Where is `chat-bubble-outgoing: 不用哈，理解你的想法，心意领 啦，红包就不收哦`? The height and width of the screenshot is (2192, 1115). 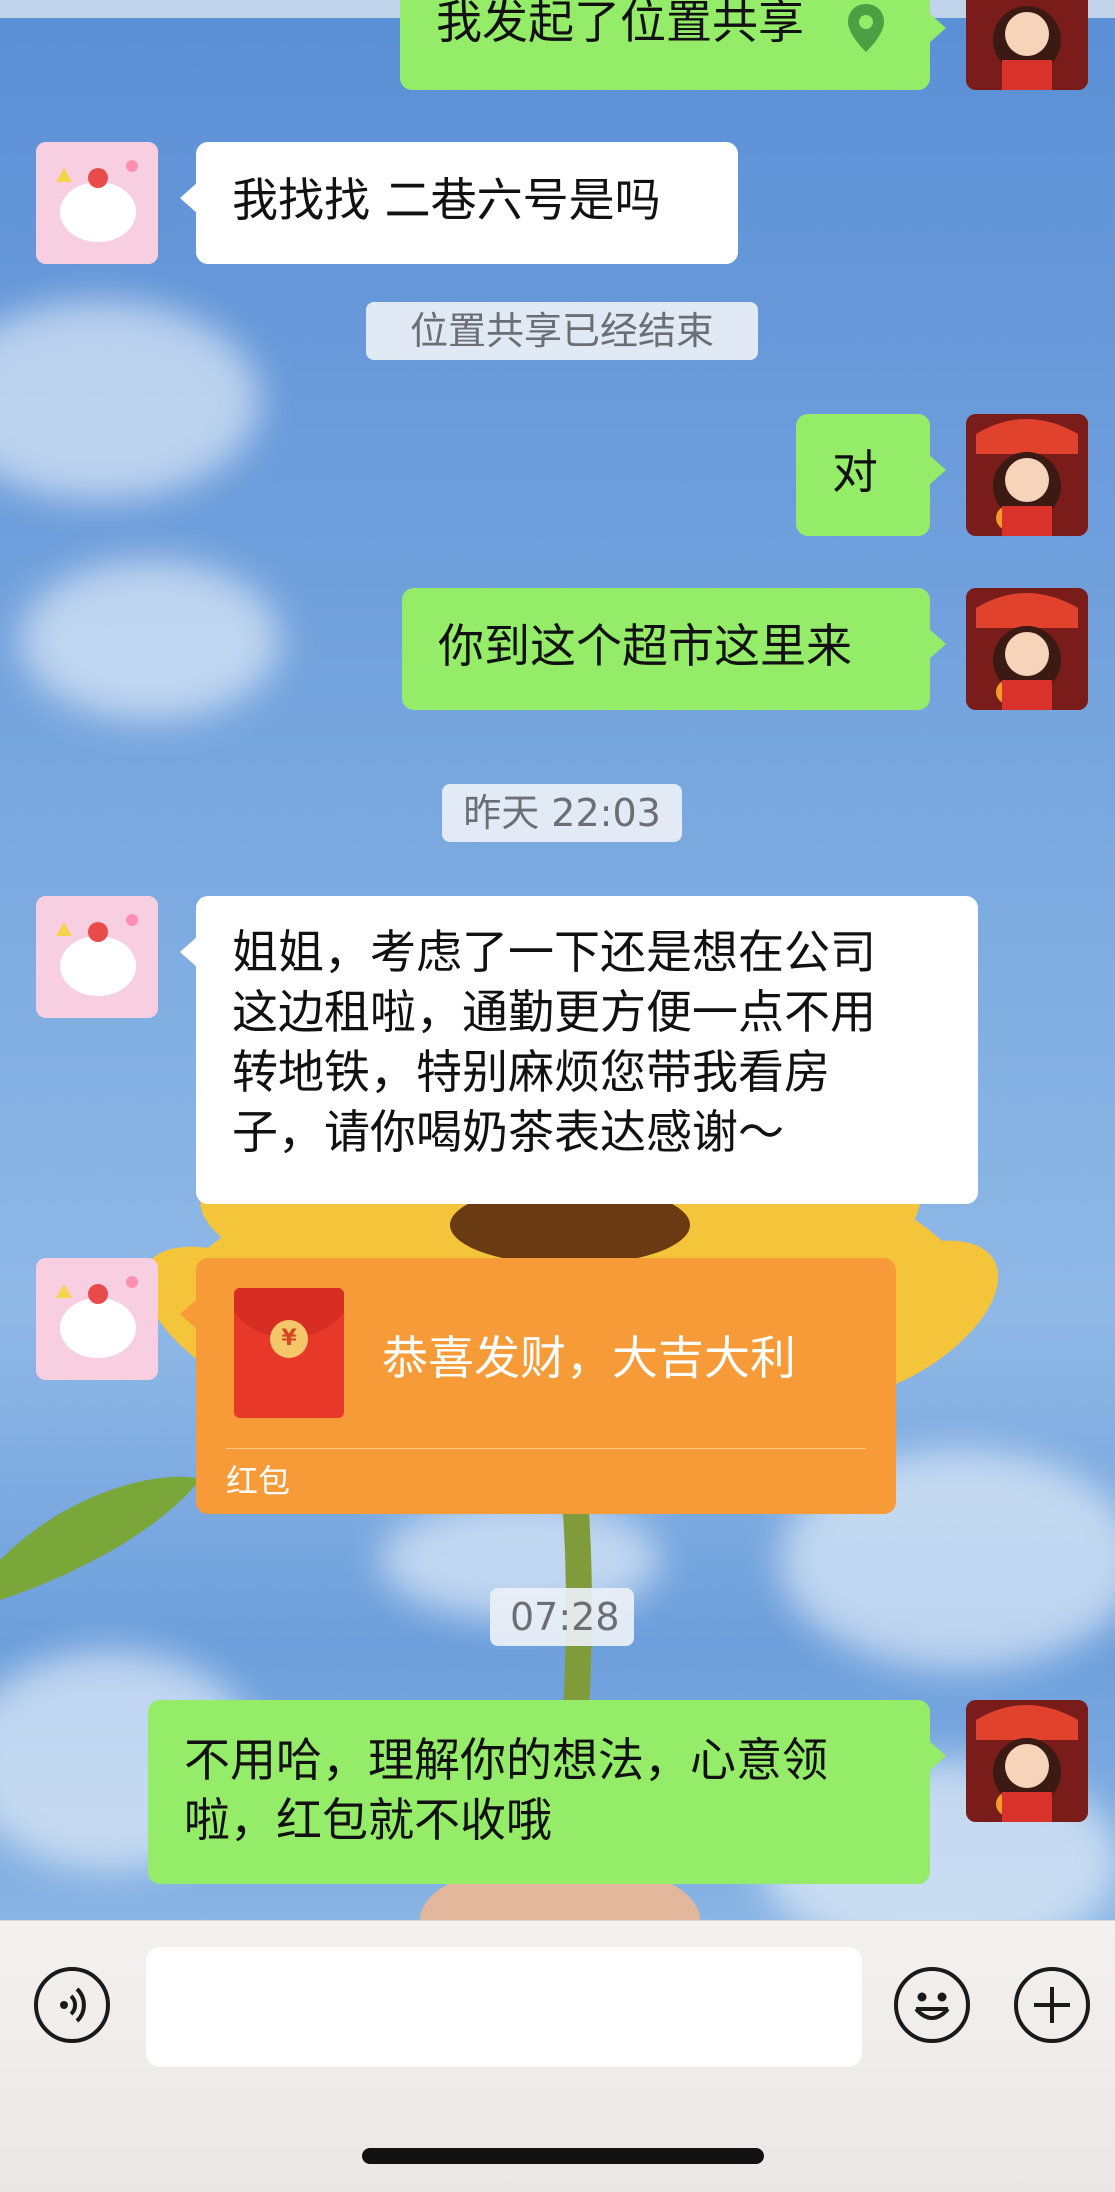 chat-bubble-outgoing: 不用哈，理解你的想法，心意领 啦，红包就不收哦 is located at coordinates (547, 1792).